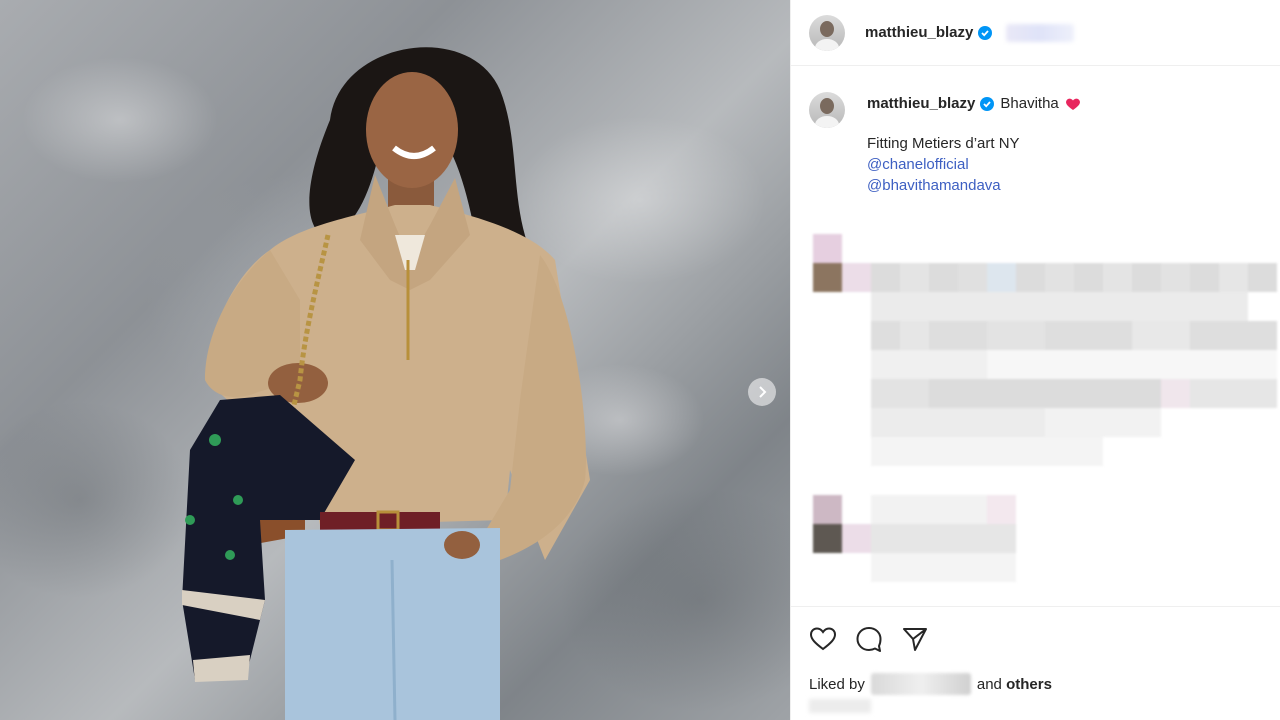 The height and width of the screenshot is (720, 1280). What do you see at coordinates (827, 110) in the screenshot?
I see `caption-avatar` at bounding box center [827, 110].